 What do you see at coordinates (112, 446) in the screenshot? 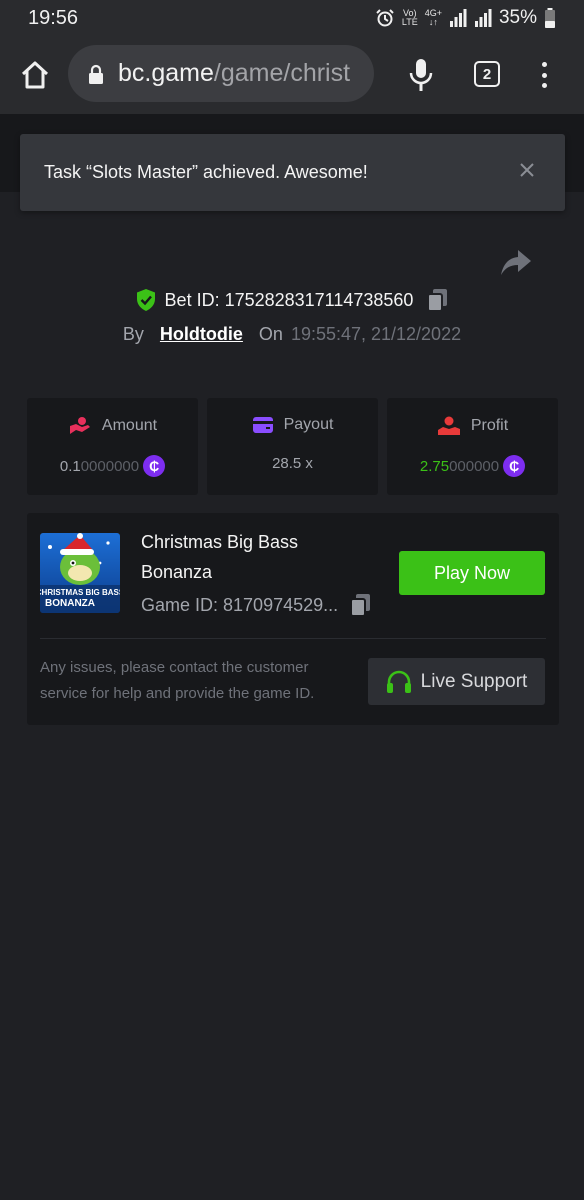
I see `amount-card: Amount 0.10000000 ₵` at bounding box center [112, 446].